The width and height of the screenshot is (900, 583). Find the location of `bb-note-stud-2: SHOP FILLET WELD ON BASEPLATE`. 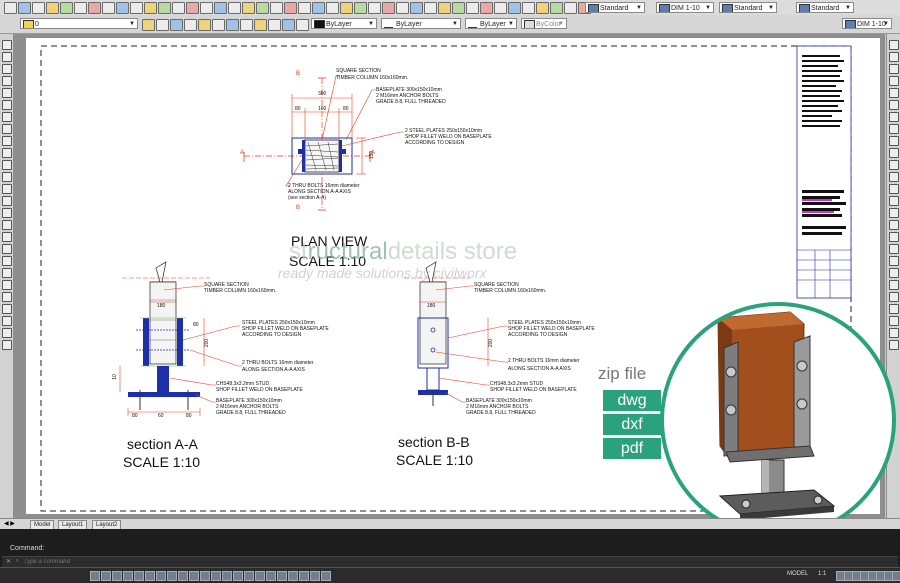

bb-note-stud-2: SHOP FILLET WELD ON BASEPLATE is located at coordinates (533, 390).